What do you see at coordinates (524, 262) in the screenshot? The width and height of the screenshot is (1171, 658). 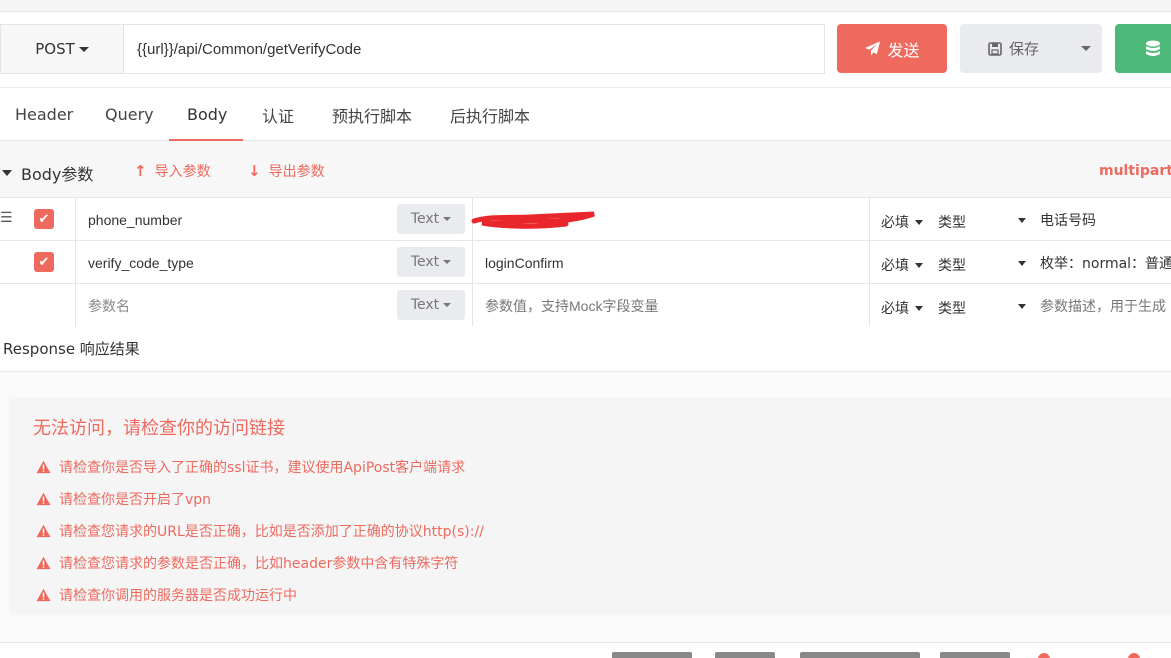 I see `param-value: loginConfirm` at bounding box center [524, 262].